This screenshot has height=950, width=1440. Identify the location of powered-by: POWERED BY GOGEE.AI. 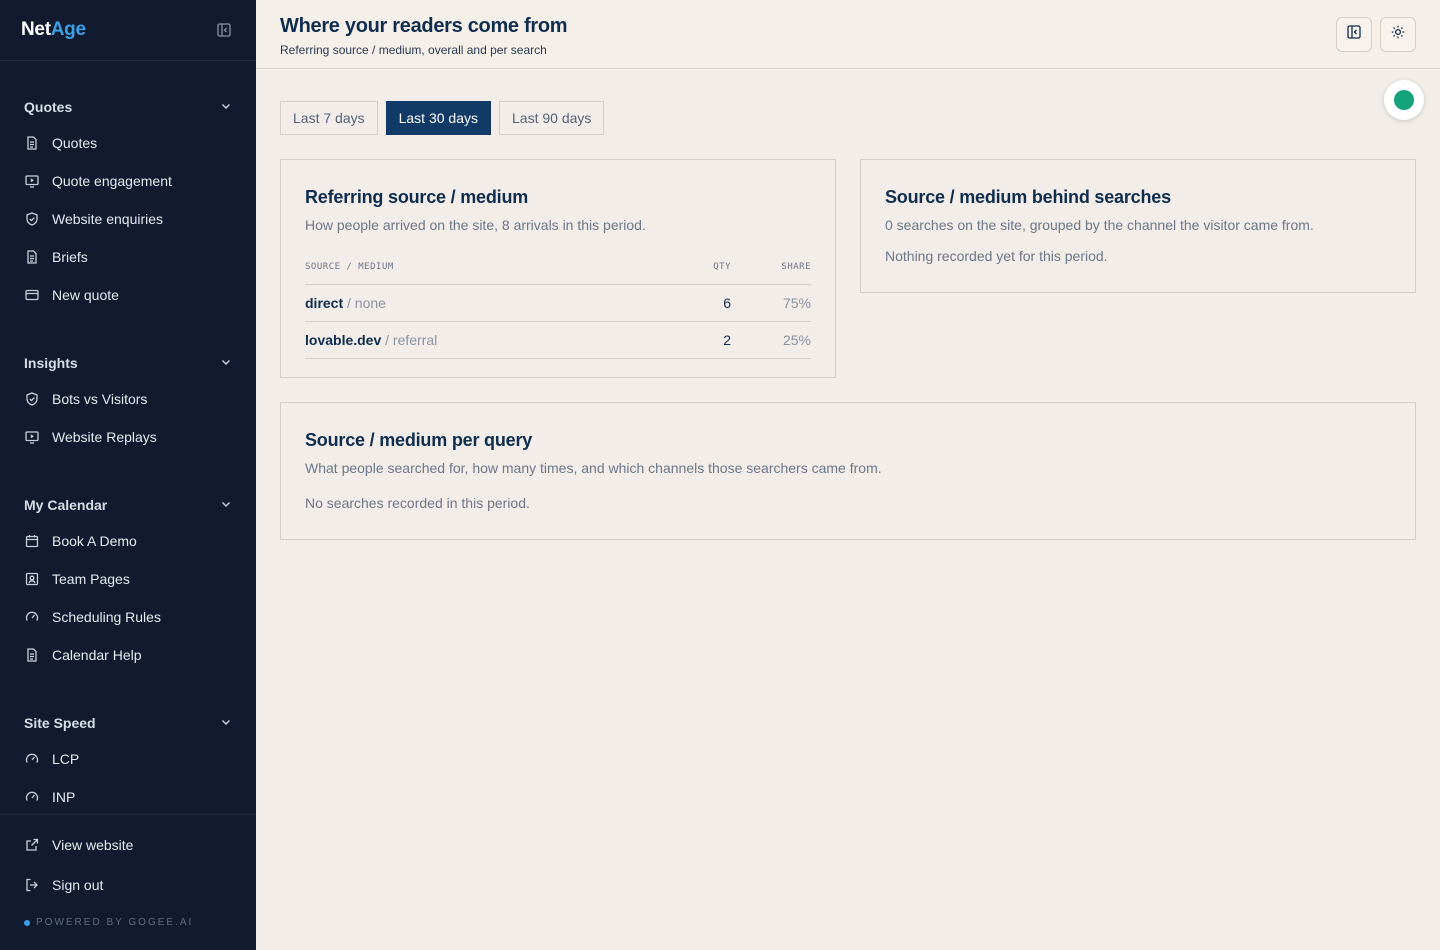
(128, 922).